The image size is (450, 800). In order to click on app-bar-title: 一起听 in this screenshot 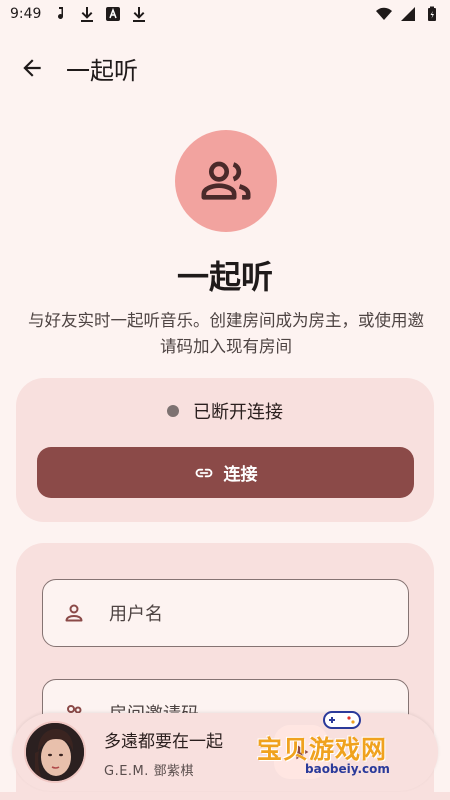, I will do `click(102, 70)`.